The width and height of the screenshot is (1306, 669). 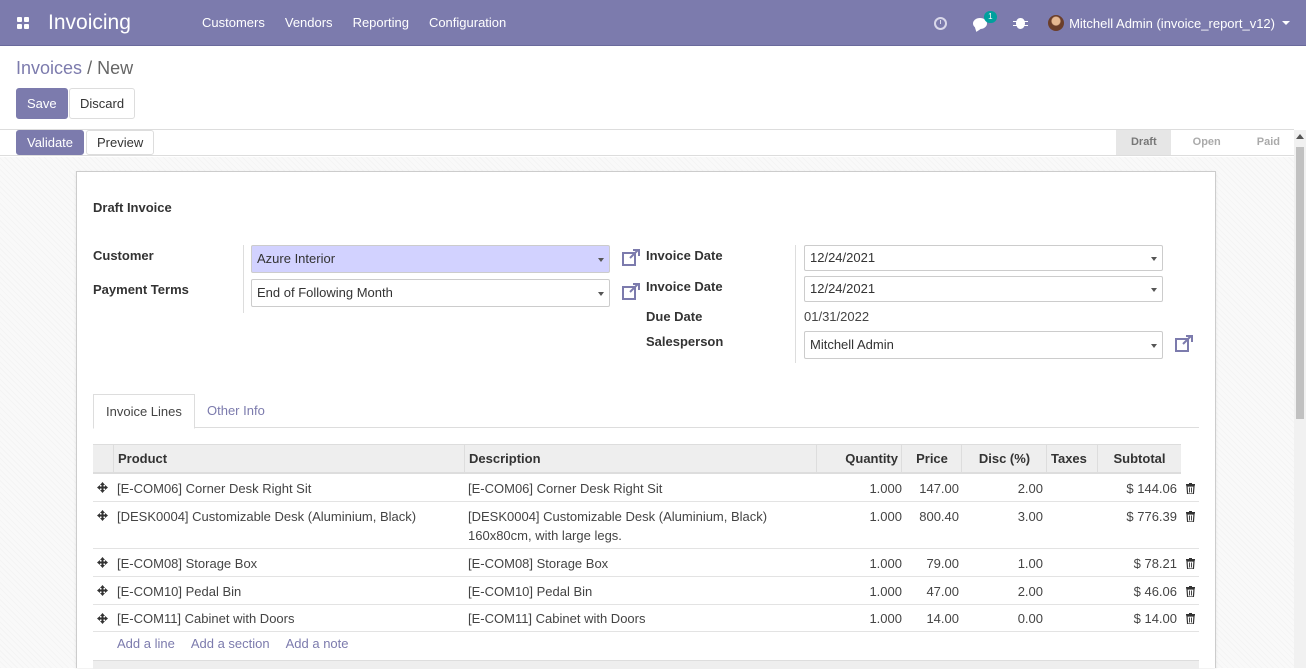 I want to click on breadcrumb-current: New, so click(x=115, y=68).